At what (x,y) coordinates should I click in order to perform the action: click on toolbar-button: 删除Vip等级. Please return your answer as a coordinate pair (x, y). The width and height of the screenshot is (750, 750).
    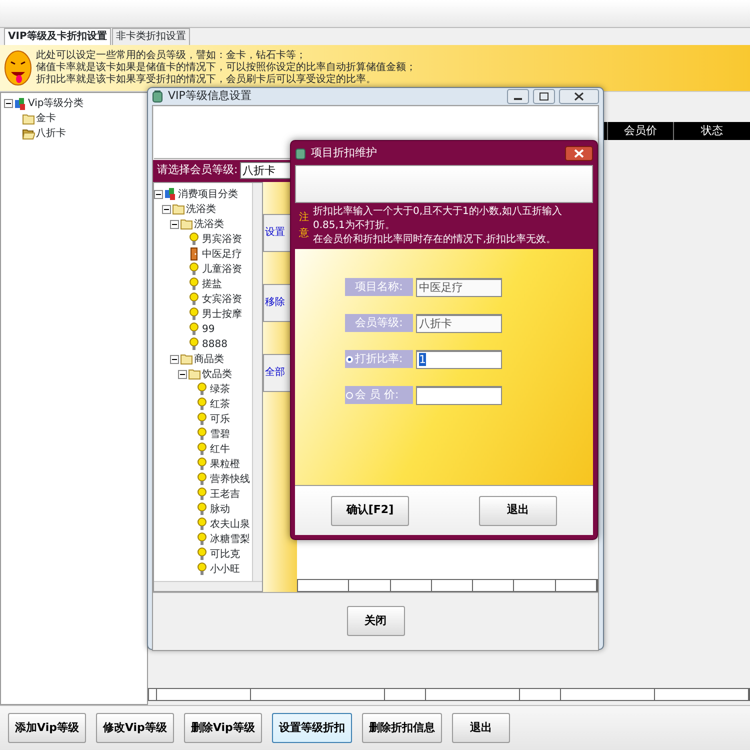
    Looking at the image, I should click on (223, 728).